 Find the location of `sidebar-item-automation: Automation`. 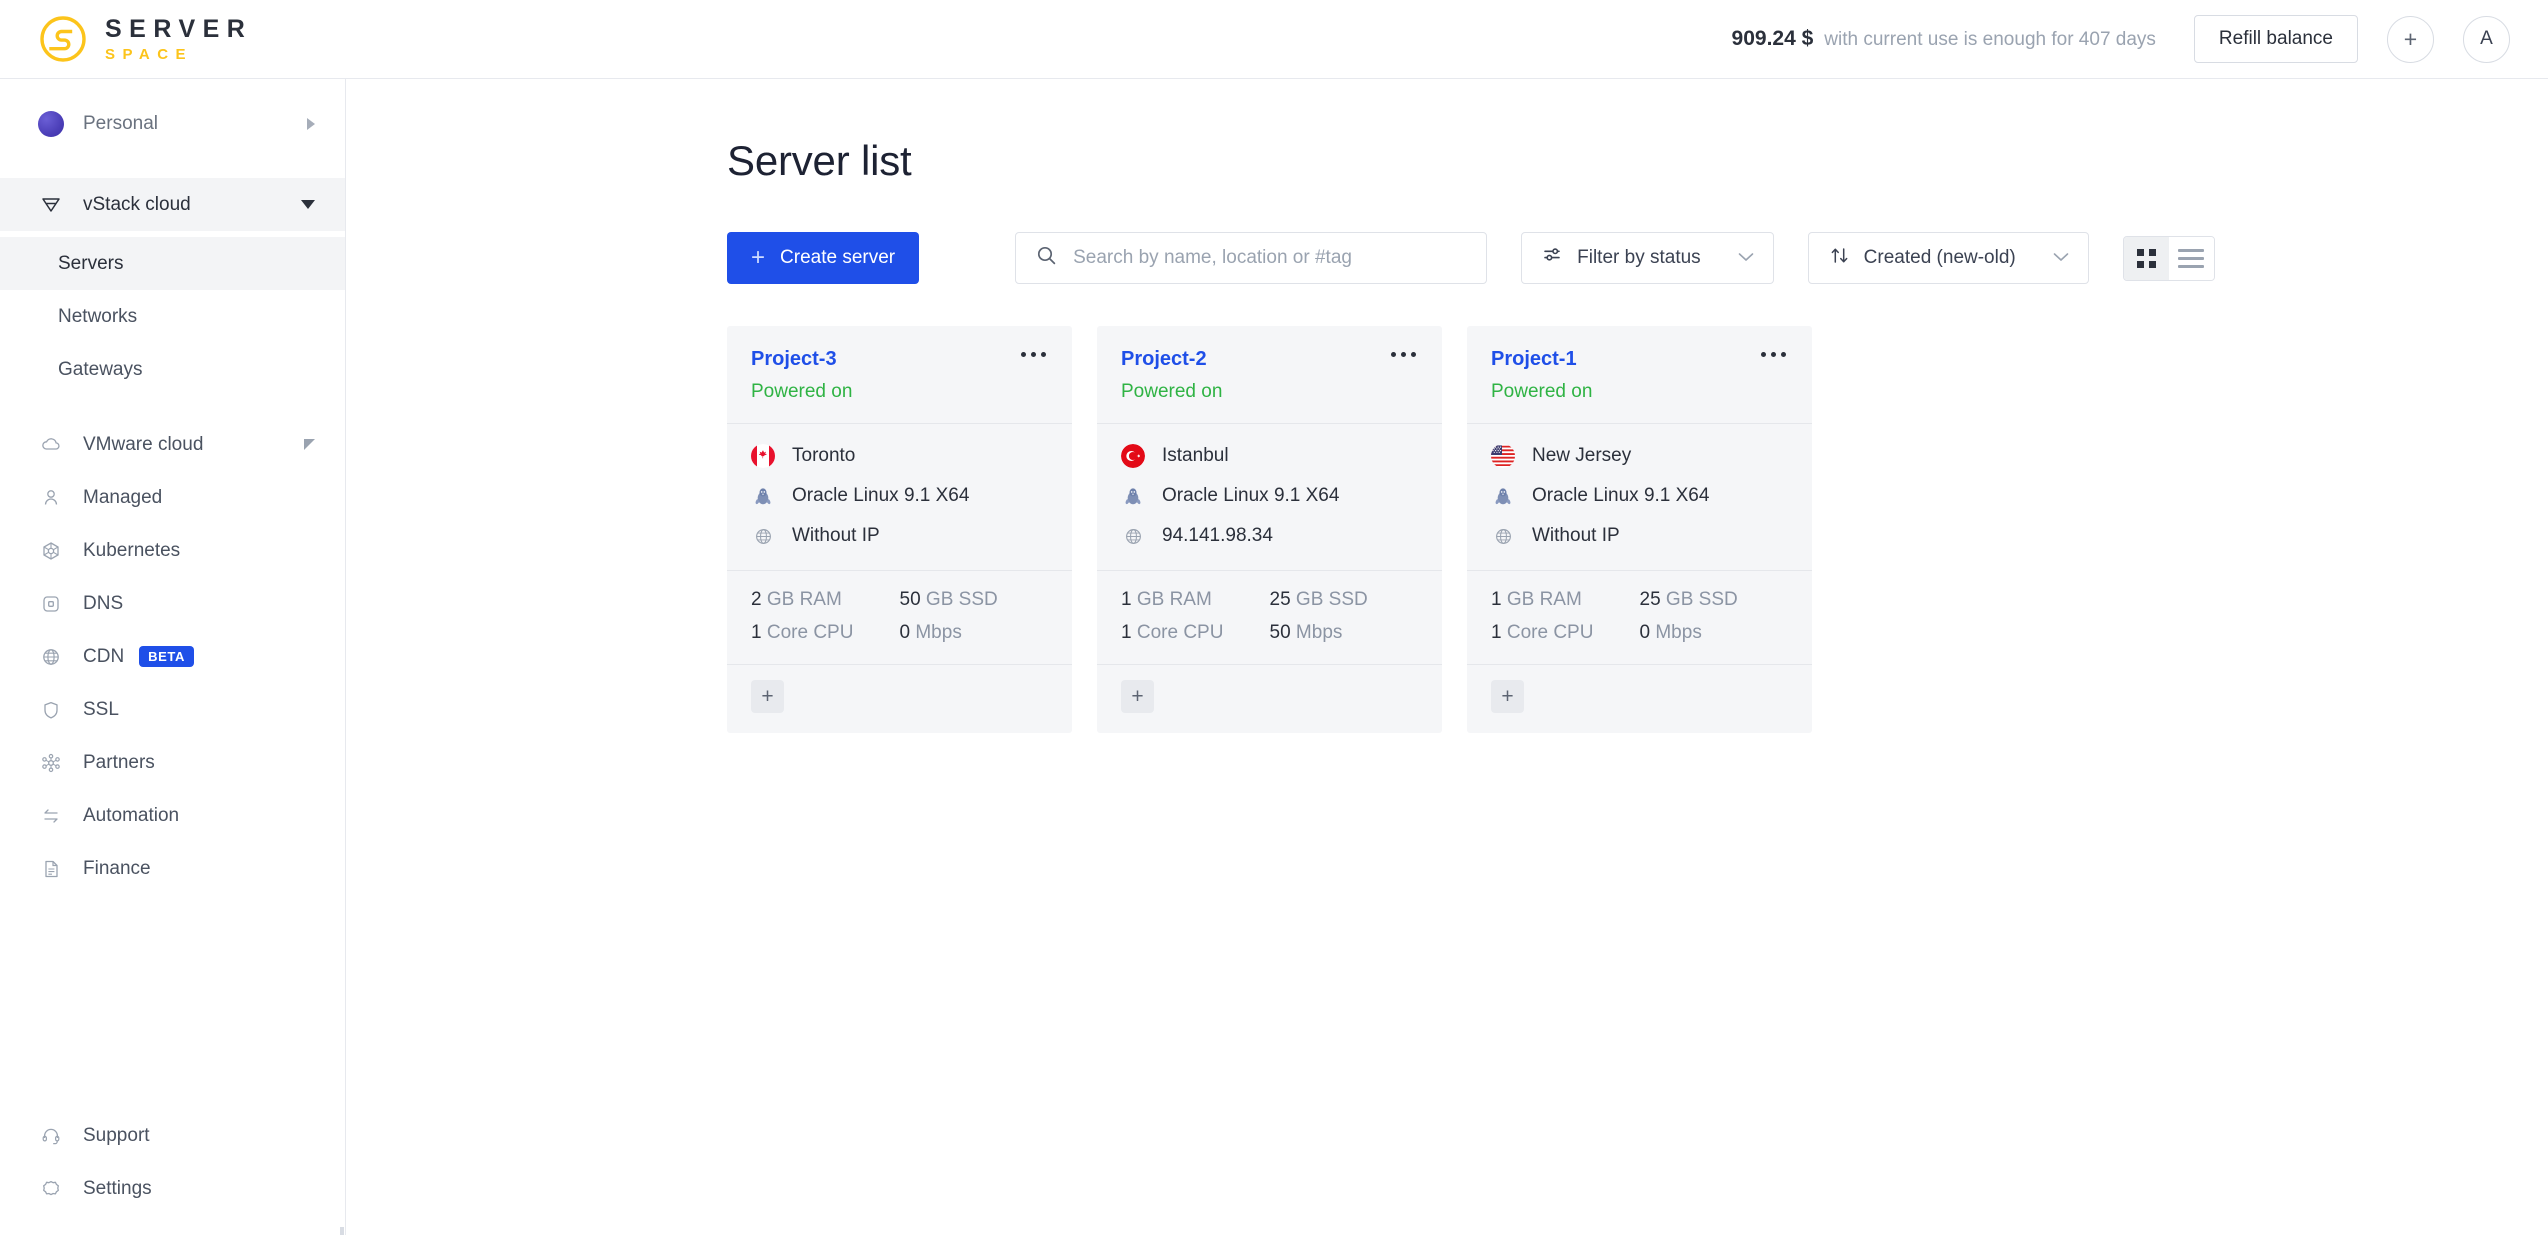

sidebar-item-automation: Automation is located at coordinates (172, 815).